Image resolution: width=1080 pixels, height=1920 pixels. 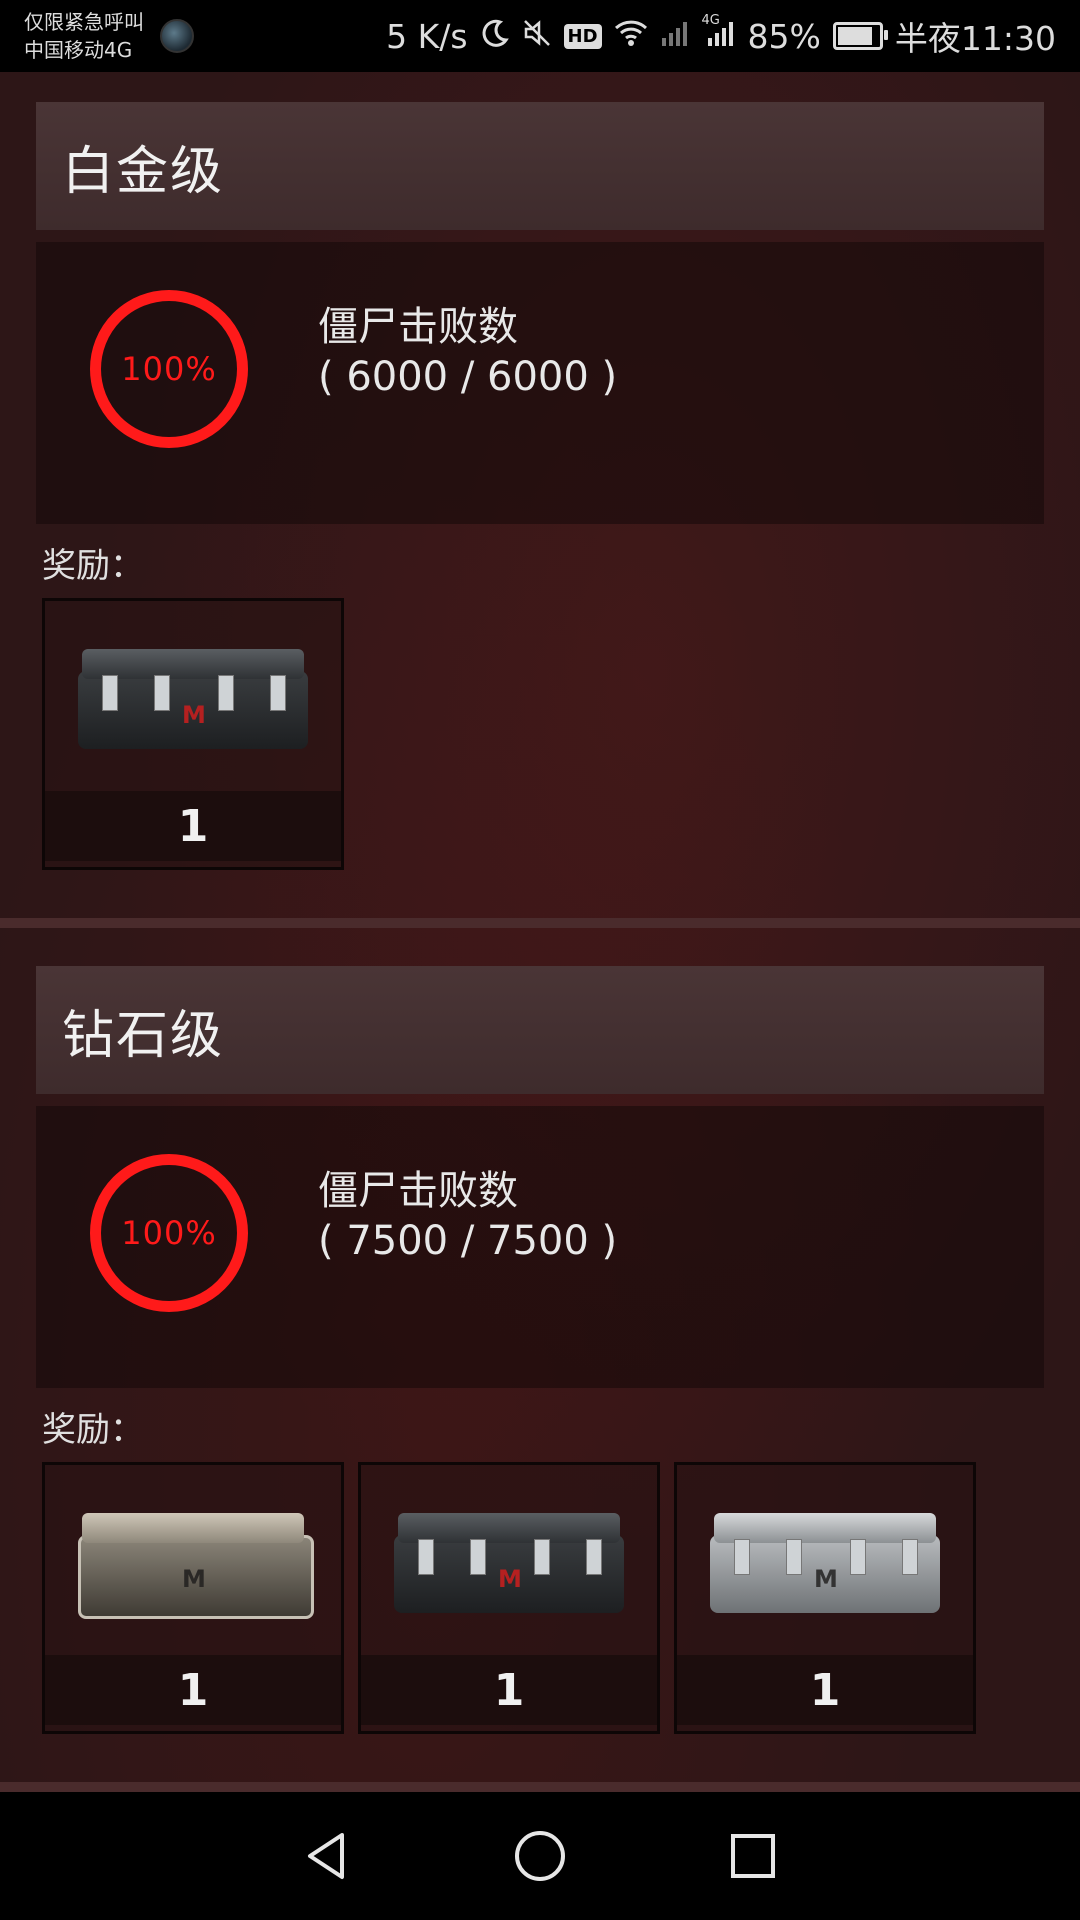 What do you see at coordinates (468, 1241) in the screenshot?
I see `task-count: ( 7500 / 7500 )` at bounding box center [468, 1241].